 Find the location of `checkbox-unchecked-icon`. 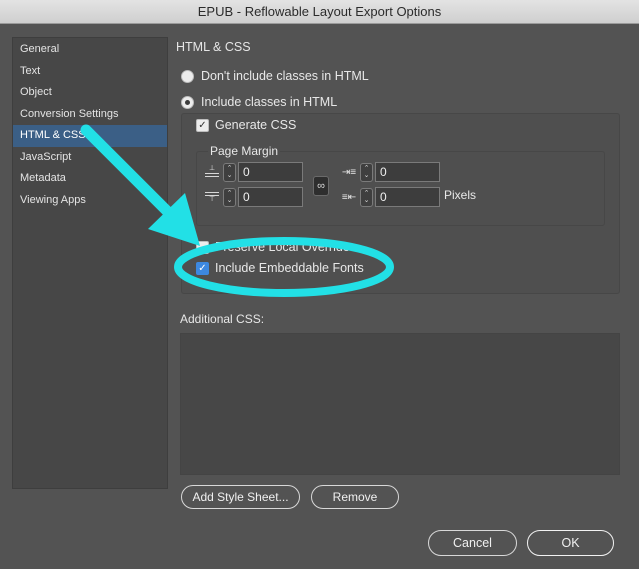

checkbox-unchecked-icon is located at coordinates (202, 247).